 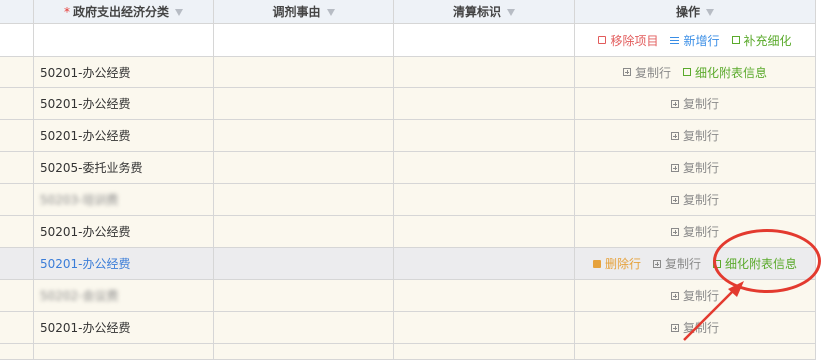 What do you see at coordinates (17, 351) in the screenshot?
I see `row-number-cell` at bounding box center [17, 351].